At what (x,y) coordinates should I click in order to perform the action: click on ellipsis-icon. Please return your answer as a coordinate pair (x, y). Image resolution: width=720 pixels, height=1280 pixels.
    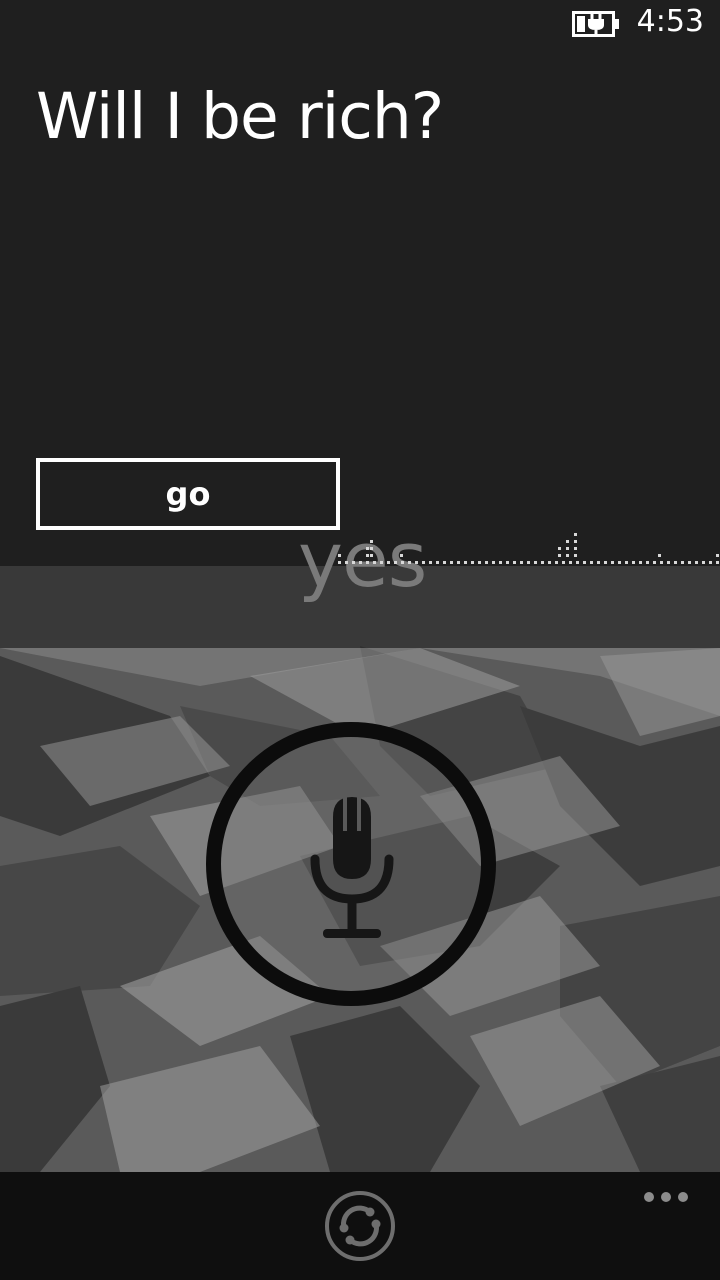
    Looking at the image, I should click on (666, 1194).